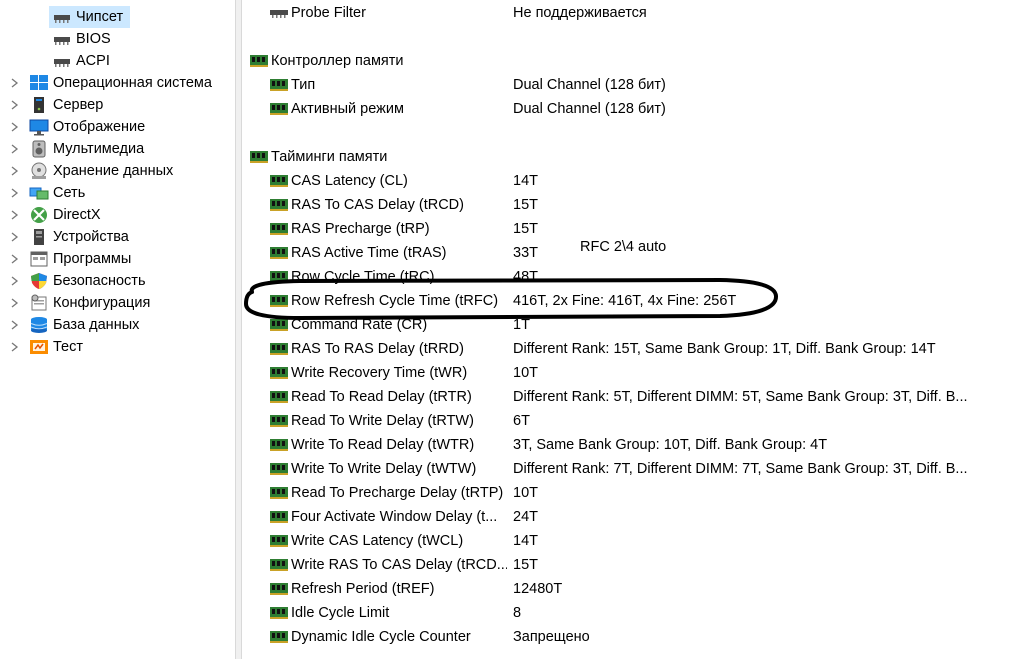 The image size is (1019, 659). Describe the element at coordinates (631, 85) in the screenshot. I see `detail-row: Тип Dual Channel (128 бит)` at that location.